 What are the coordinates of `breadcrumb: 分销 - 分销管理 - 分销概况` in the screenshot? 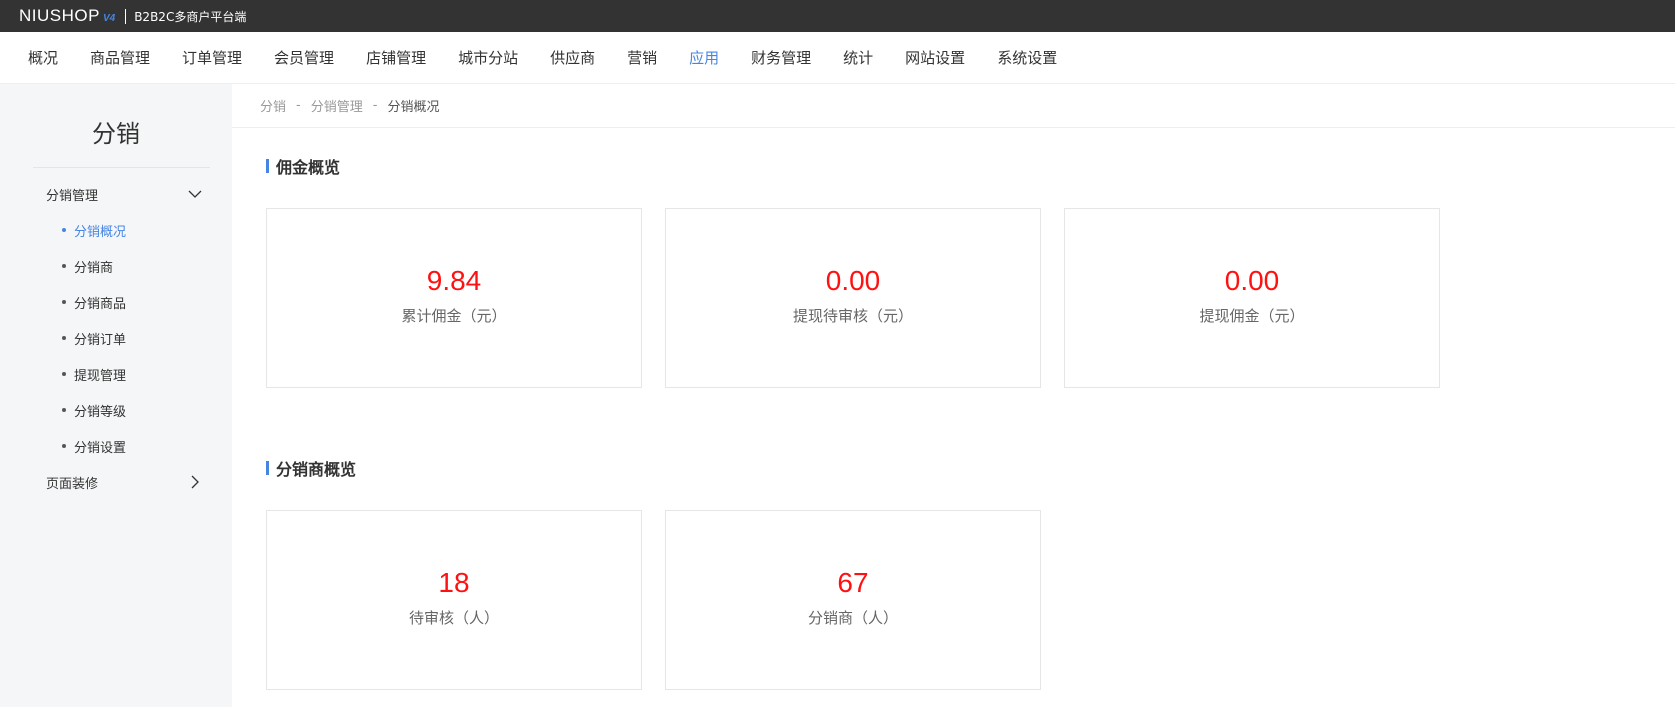 It's located at (953, 106).